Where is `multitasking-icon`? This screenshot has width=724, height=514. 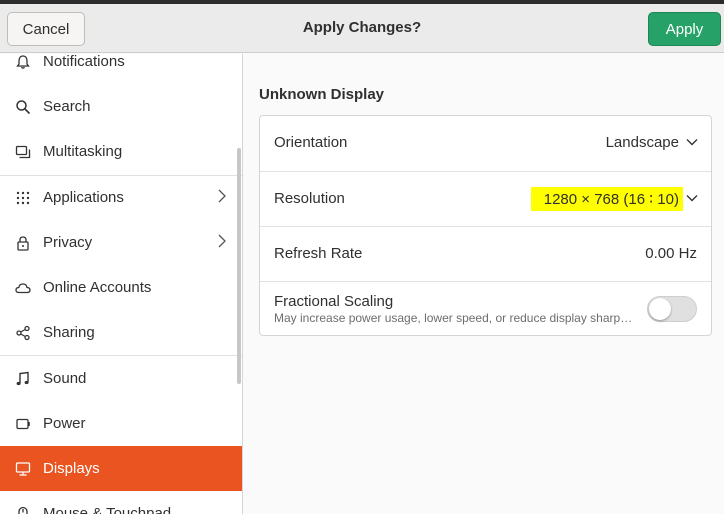
multitasking-icon is located at coordinates (23, 152).